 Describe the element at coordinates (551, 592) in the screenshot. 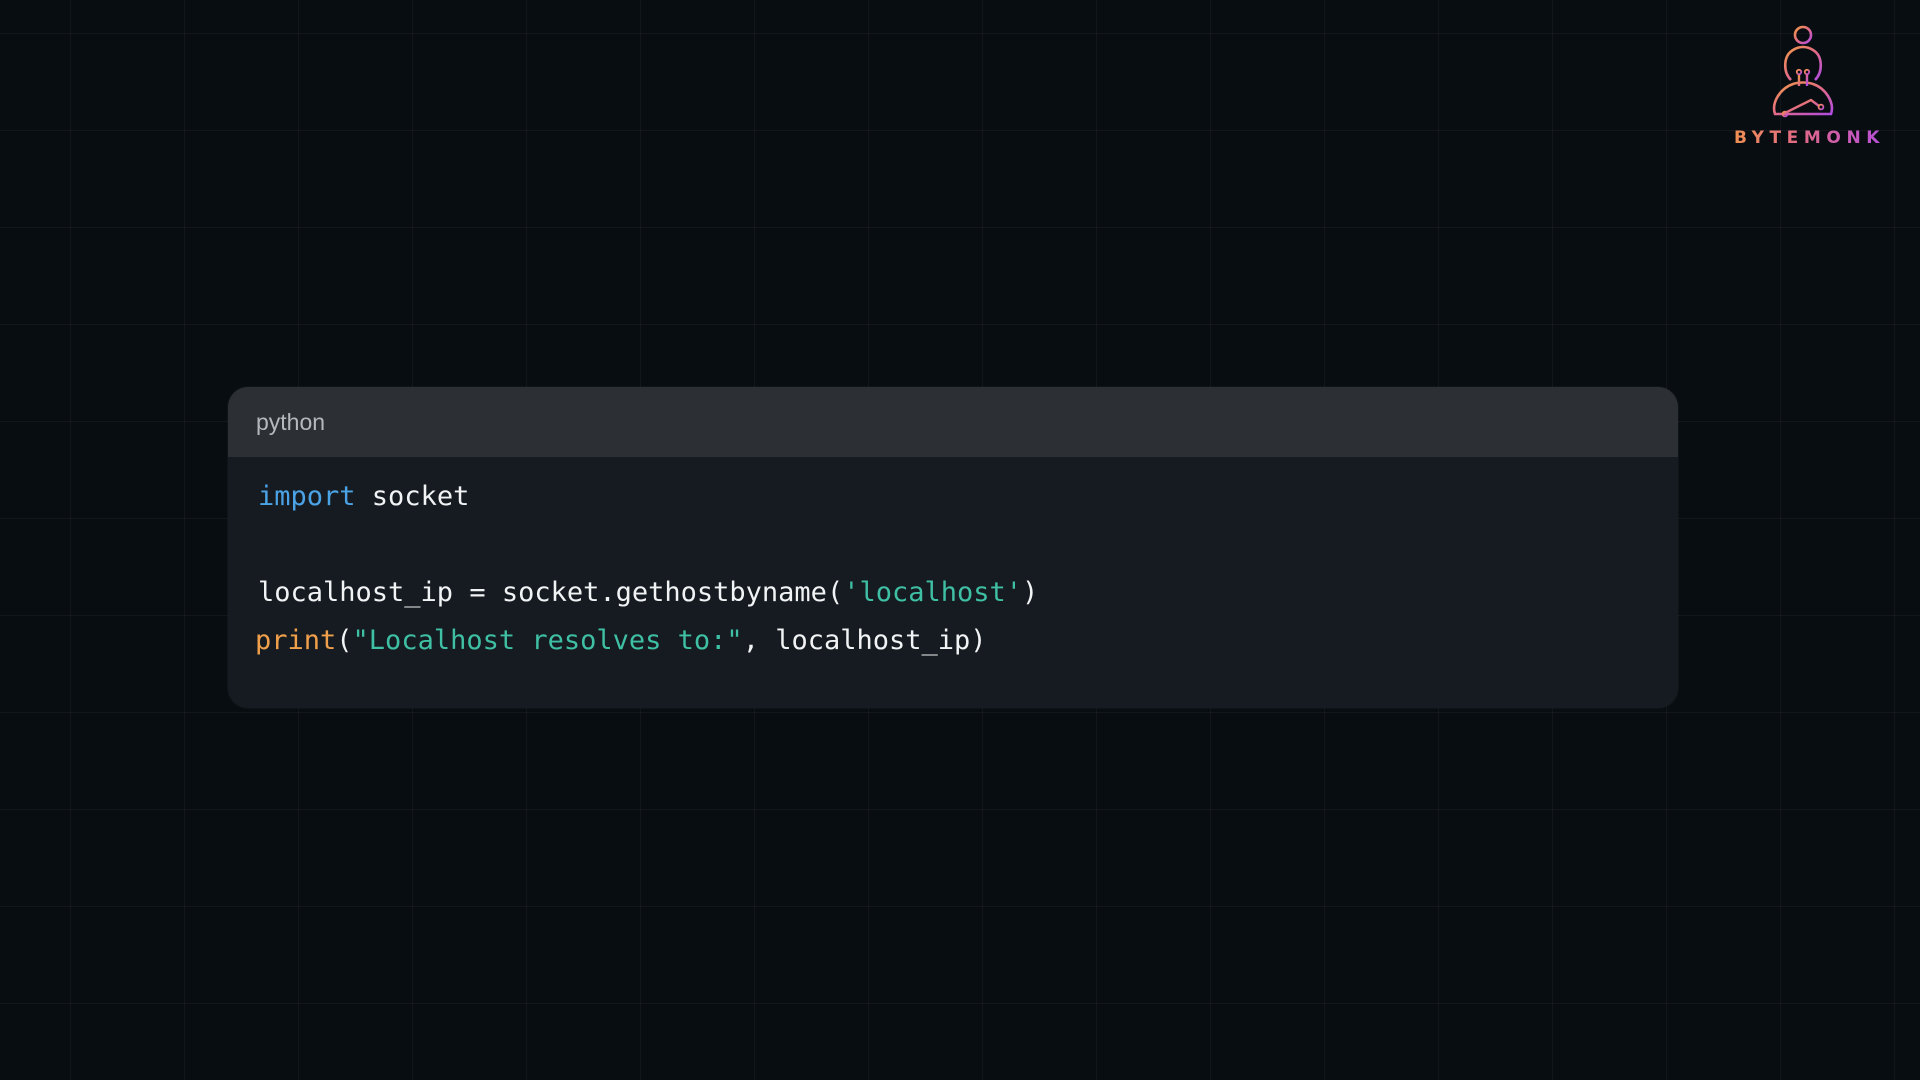

I see `code-token: localhost_ip = socket.gethostbyname(` at that location.